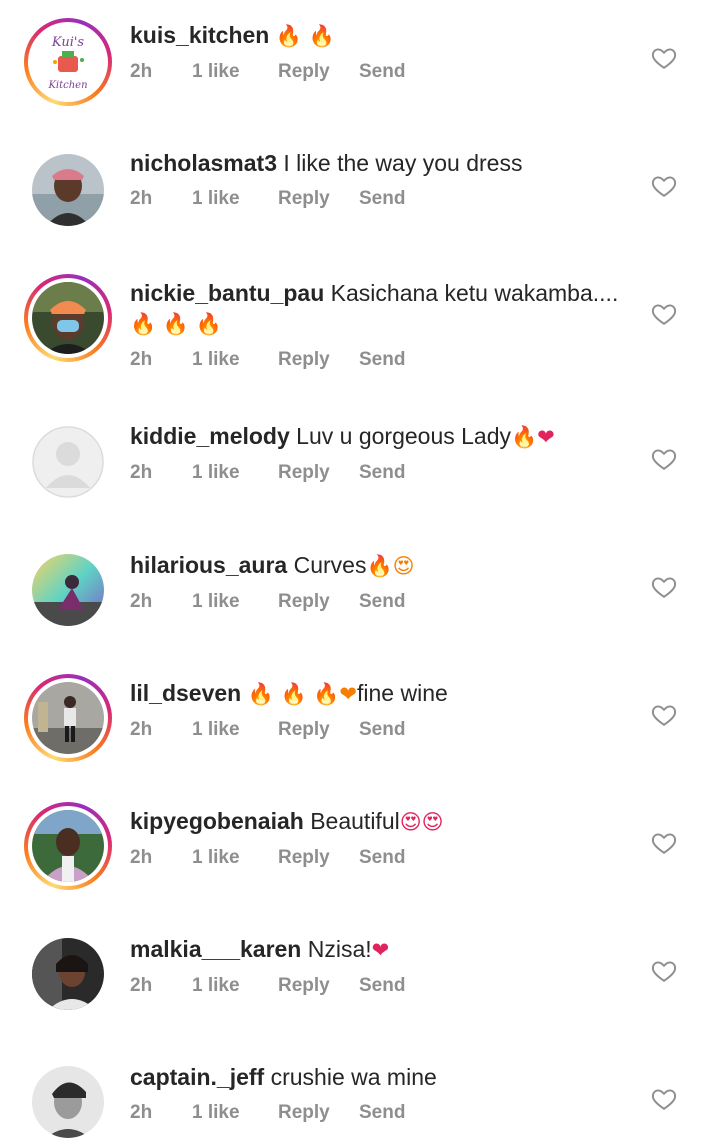 The width and height of the screenshot is (720, 1146). What do you see at coordinates (421, 822) in the screenshot?
I see `heart-eyes-emoji: 😍😍` at bounding box center [421, 822].